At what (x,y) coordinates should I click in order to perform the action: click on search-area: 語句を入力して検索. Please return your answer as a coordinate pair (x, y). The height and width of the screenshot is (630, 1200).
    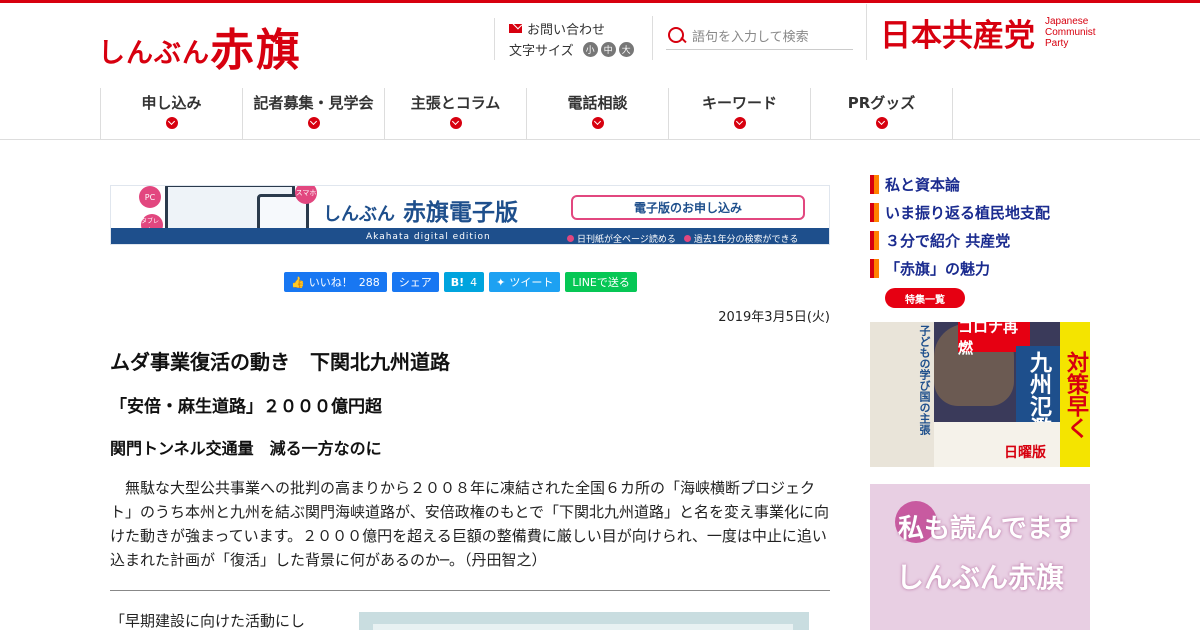
    Looking at the image, I should click on (759, 38).